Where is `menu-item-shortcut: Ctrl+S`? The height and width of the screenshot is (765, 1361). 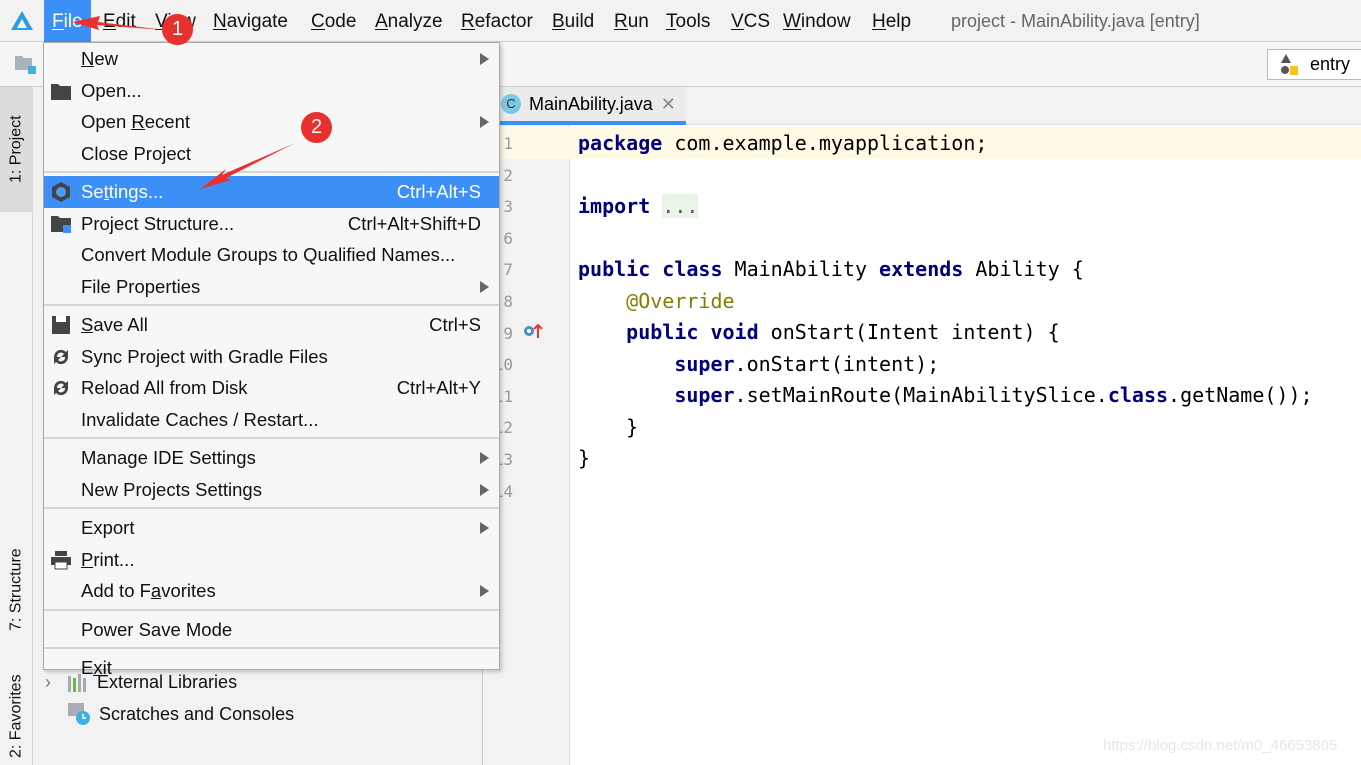
menu-item-shortcut: Ctrl+S is located at coordinates (455, 324).